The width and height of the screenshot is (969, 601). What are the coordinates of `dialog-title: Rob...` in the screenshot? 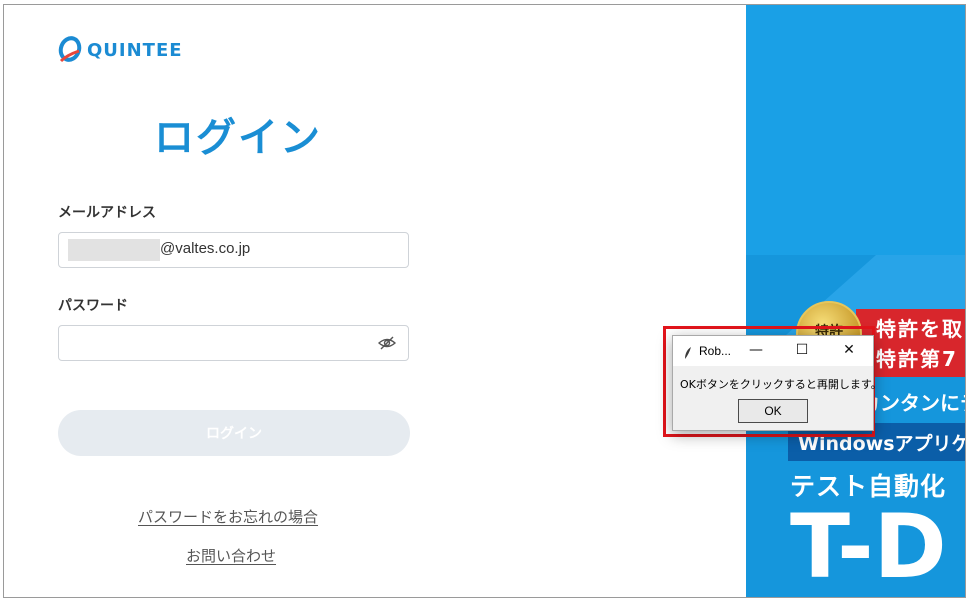 It's located at (715, 351).